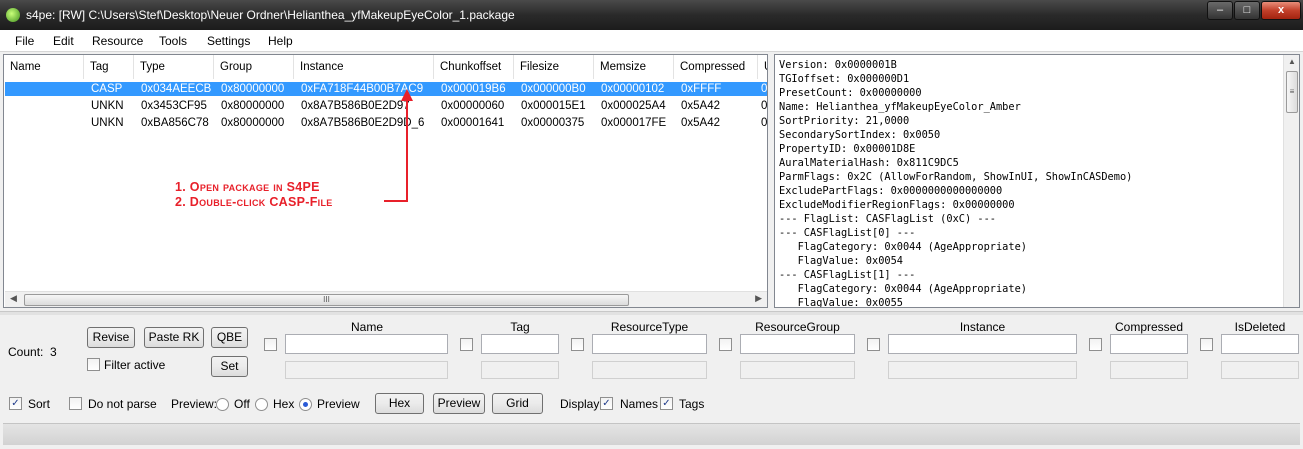  What do you see at coordinates (1292, 92) in the screenshot?
I see `vertical-scroll-thumb: ≡` at bounding box center [1292, 92].